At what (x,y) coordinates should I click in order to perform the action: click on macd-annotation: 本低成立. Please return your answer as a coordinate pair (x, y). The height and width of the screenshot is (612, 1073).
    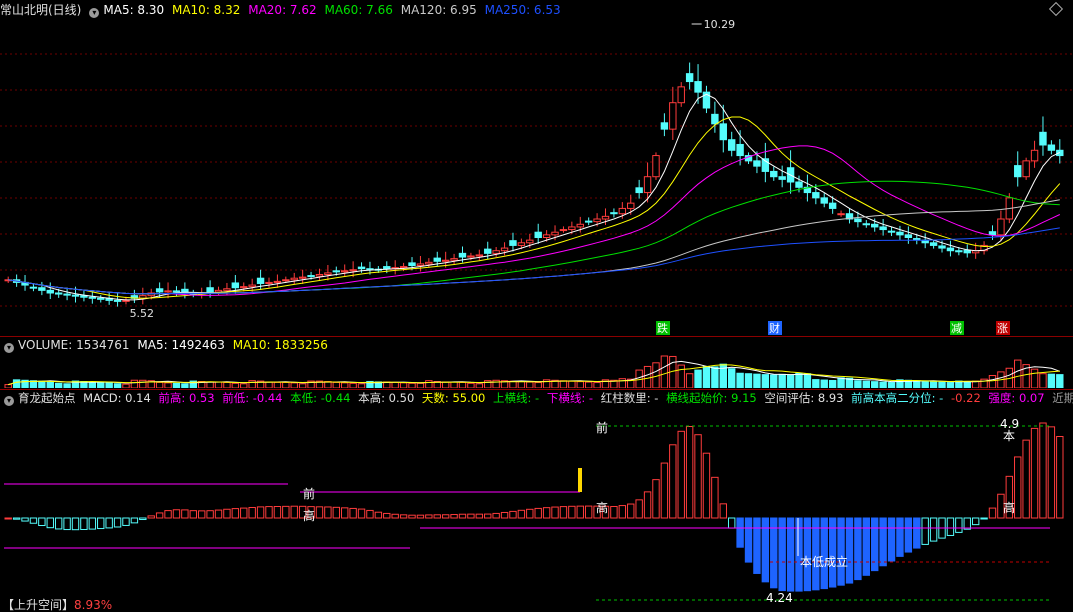
    Looking at the image, I should click on (824, 561).